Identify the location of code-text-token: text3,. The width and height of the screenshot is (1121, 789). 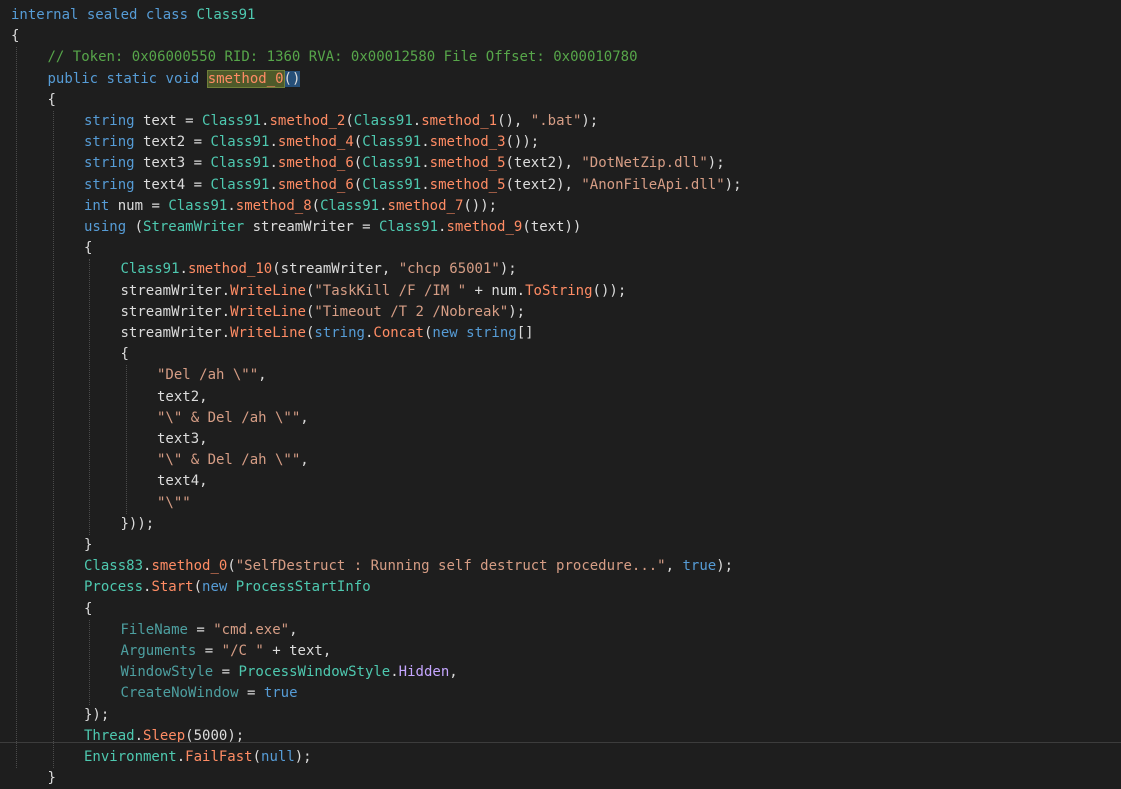
(182, 439).